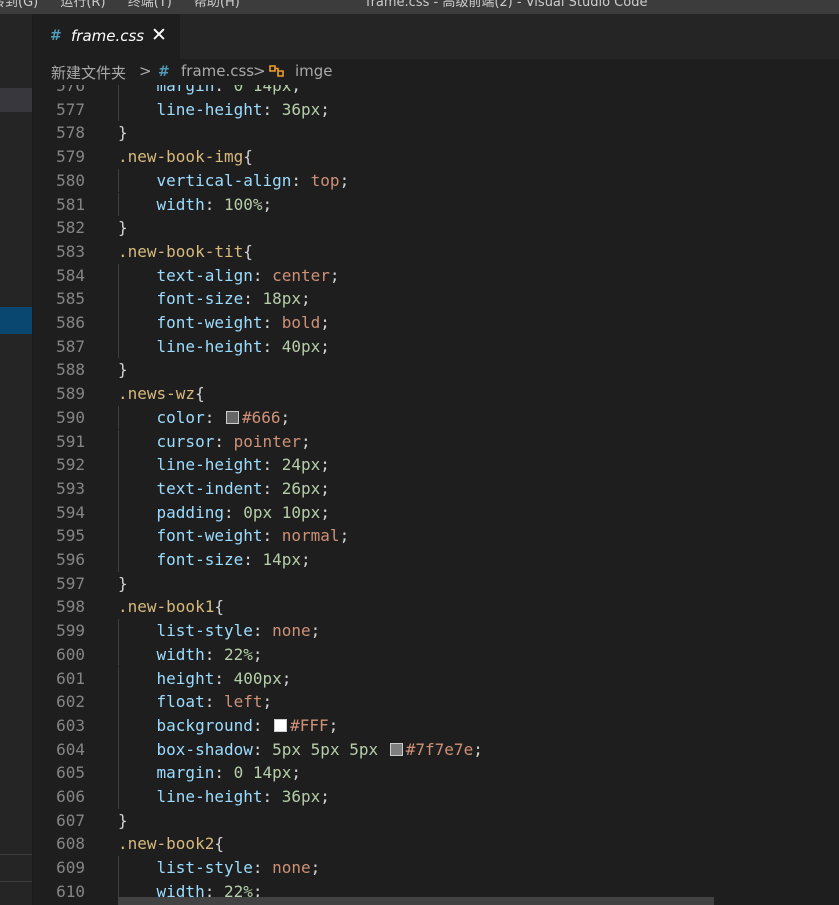 The width and height of the screenshot is (839, 905). I want to click on code-line: 581 width: 100%;, so click(436, 205).